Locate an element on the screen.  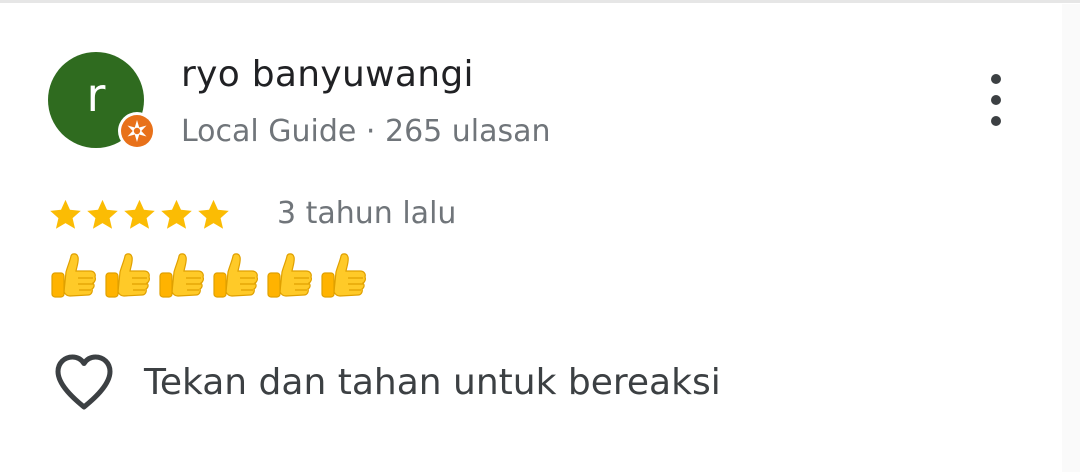
heart-outline-icon is located at coordinates (84, 382).